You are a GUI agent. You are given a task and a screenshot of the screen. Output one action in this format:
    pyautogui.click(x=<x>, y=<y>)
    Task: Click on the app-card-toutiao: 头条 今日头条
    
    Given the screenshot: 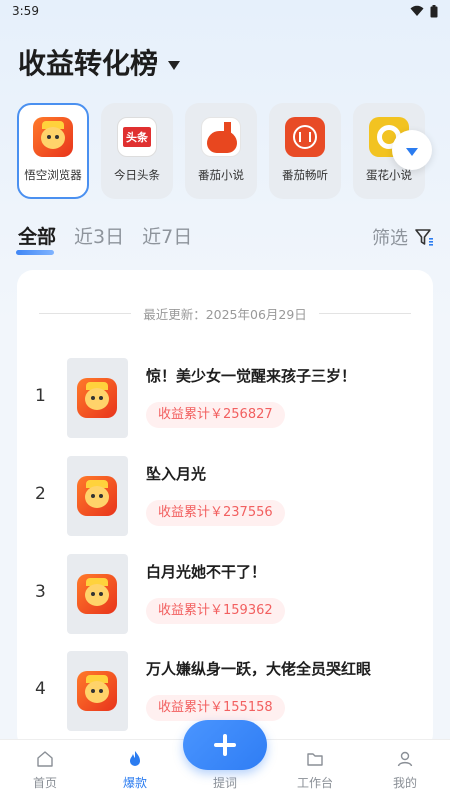 What is the action you would take?
    pyautogui.click(x=137, y=151)
    